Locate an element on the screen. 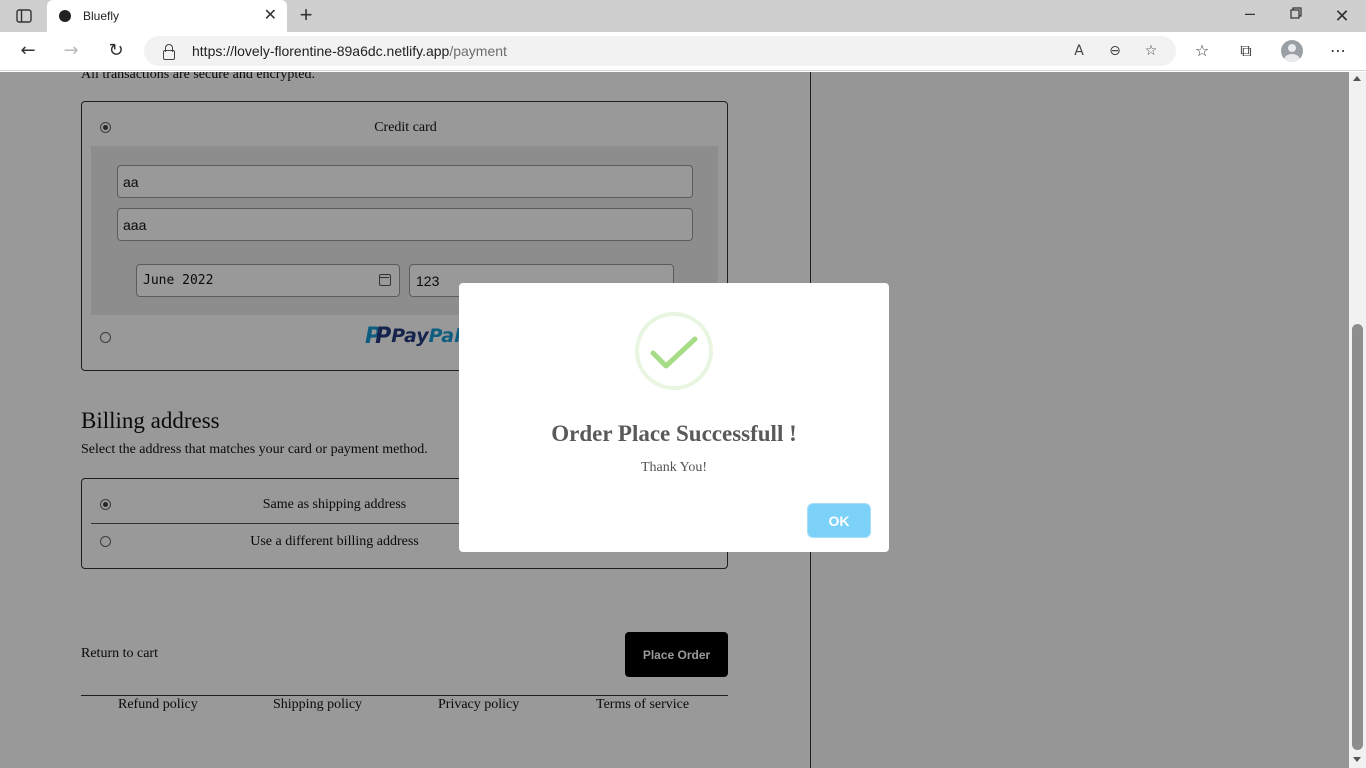 Image resolution: width=1366 pixels, height=768 pixels. tab-title: Bluefly is located at coordinates (101, 16).